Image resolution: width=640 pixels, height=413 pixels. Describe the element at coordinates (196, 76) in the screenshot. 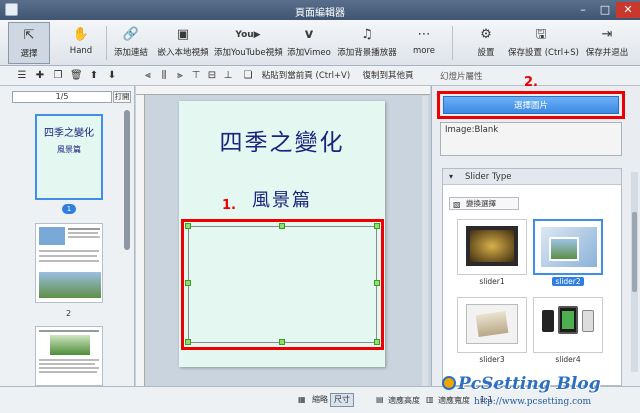

I see `align-top-icon: ⊤` at that location.